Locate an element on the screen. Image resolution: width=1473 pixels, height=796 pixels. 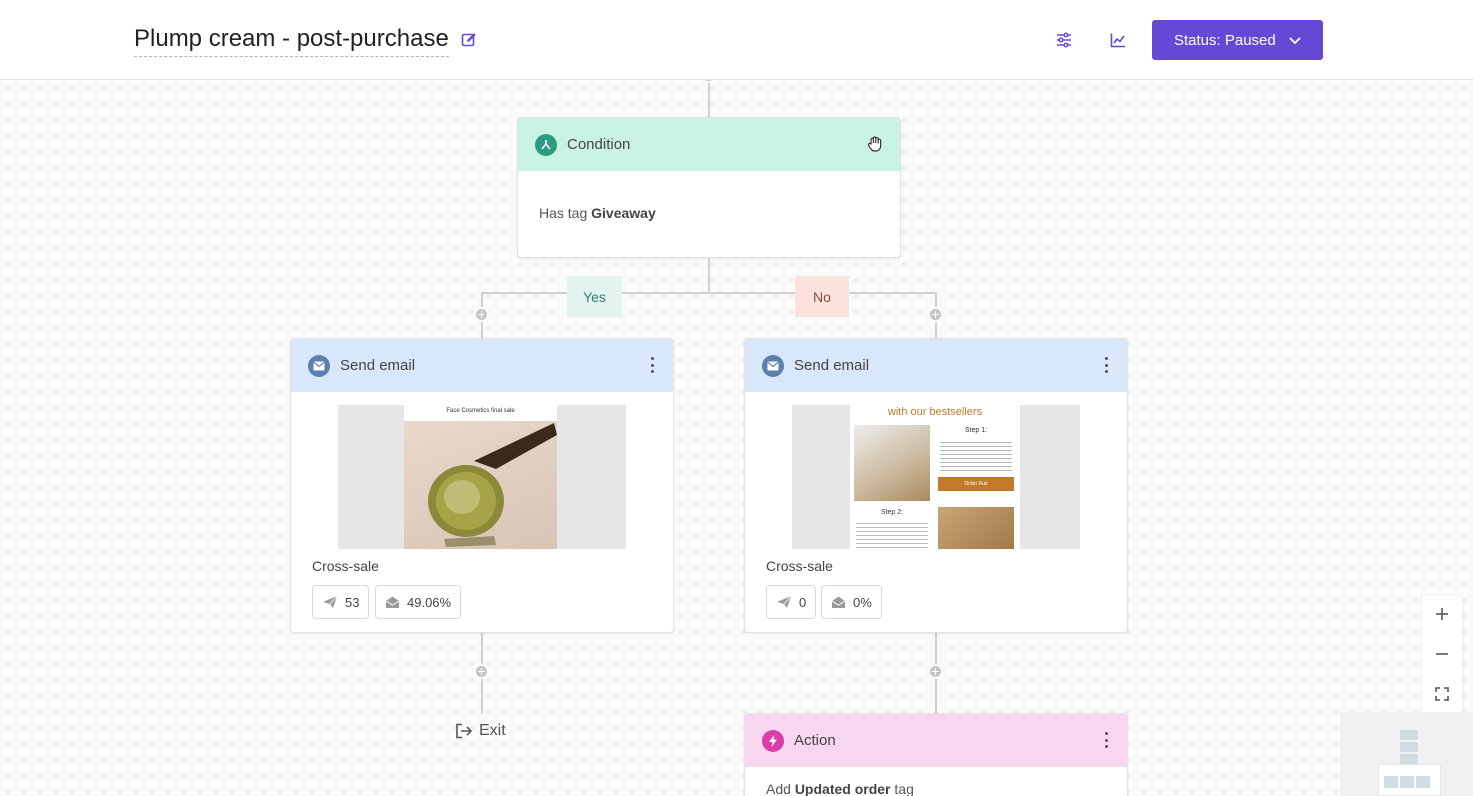
title-wrap: Plump cream - post-purchase is located at coordinates (306, 40).